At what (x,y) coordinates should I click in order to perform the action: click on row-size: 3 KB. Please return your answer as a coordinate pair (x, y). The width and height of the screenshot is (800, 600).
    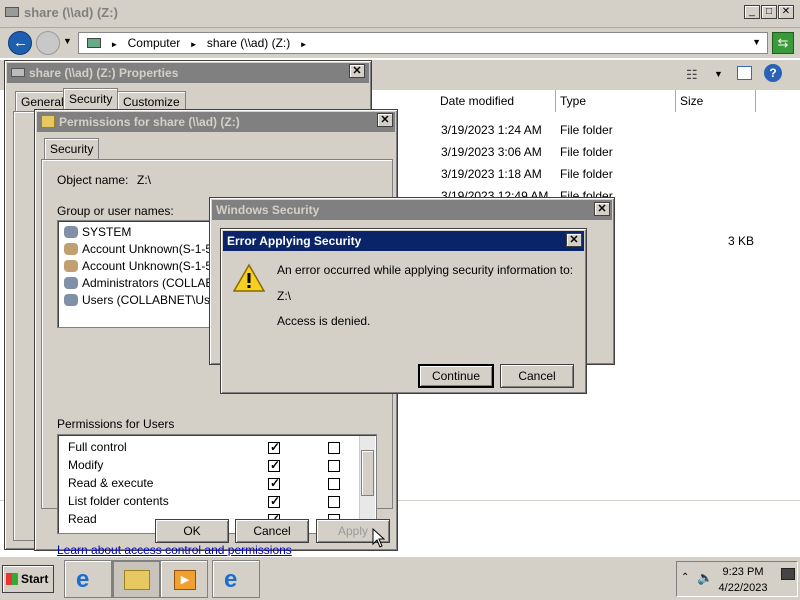
    Looking at the image, I should click on (741, 241).